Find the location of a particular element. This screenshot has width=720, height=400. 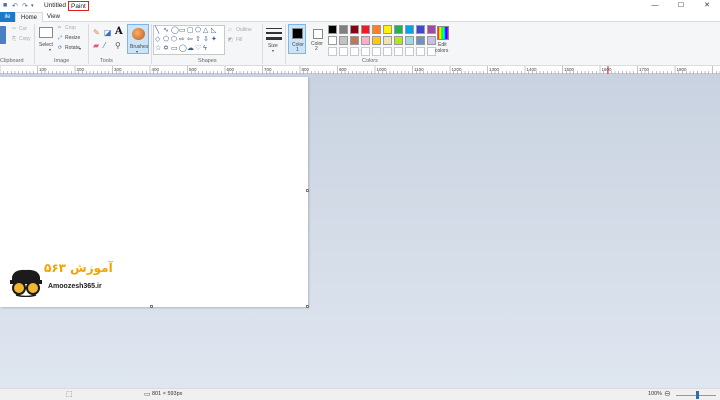

select-icon is located at coordinates (46, 32).